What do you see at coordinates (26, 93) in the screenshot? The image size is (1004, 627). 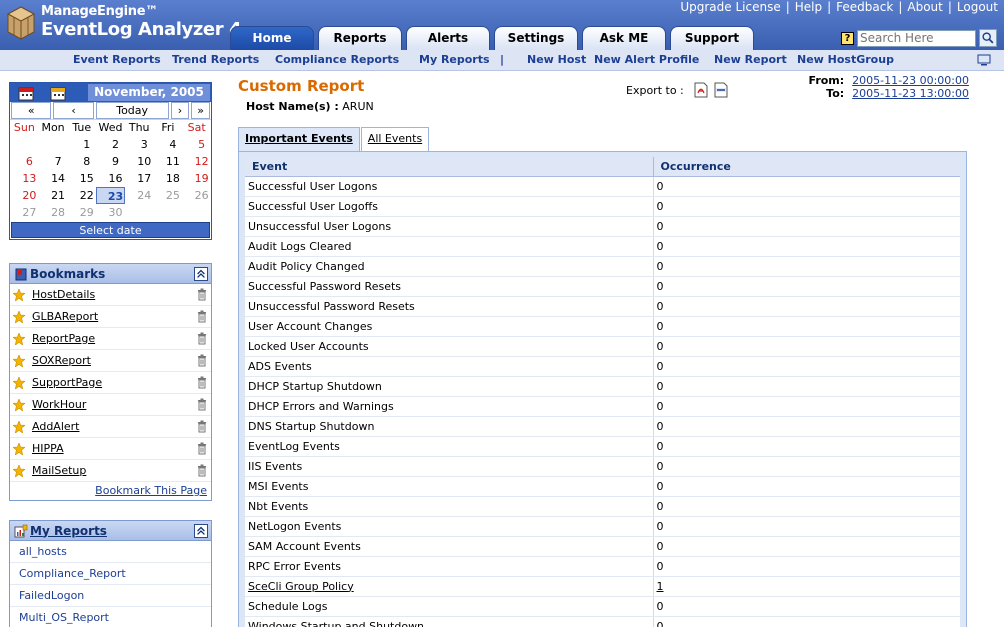 I see `calendar-icon` at bounding box center [26, 93].